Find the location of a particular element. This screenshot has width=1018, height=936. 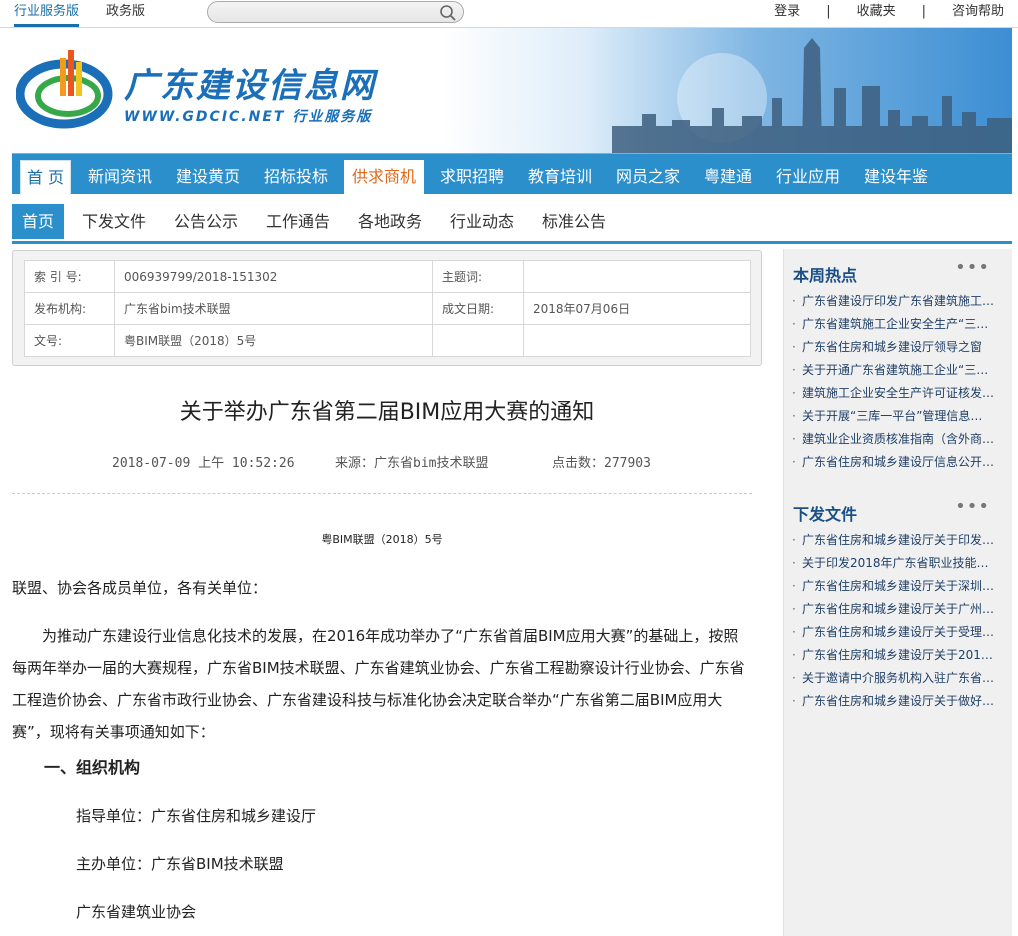

nav-bidding: 招标投标 is located at coordinates (296, 177).